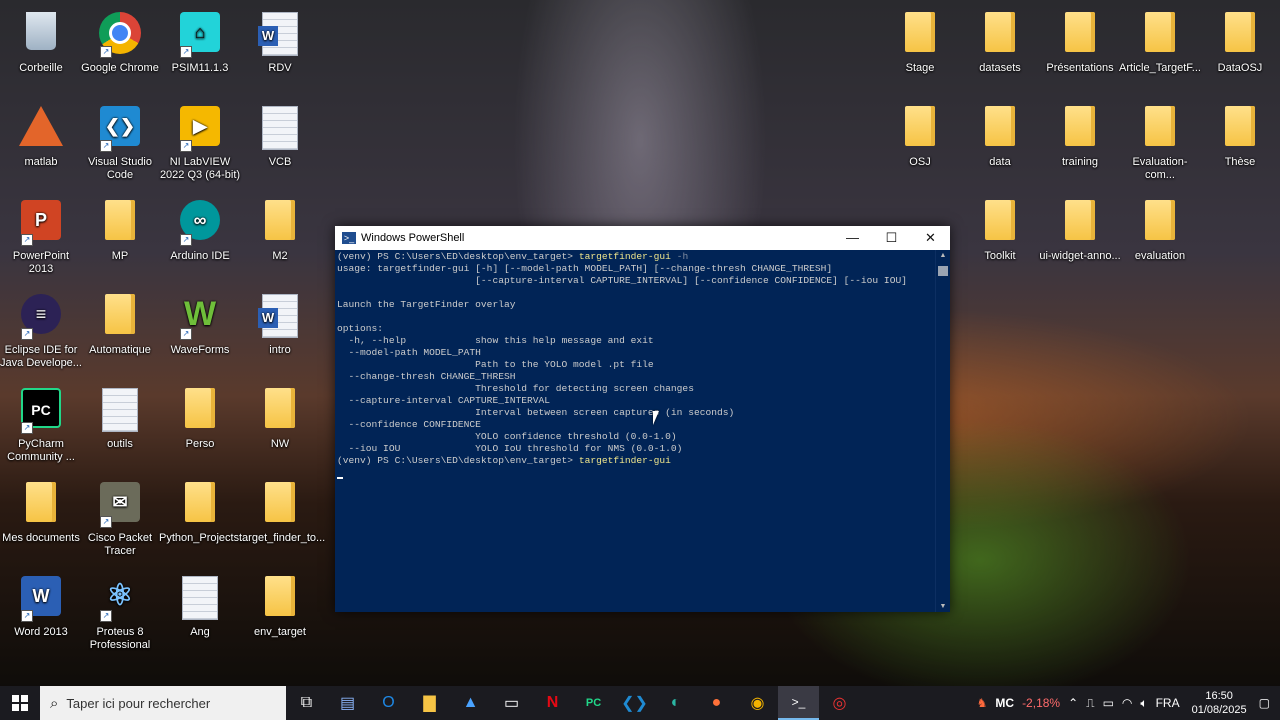  What do you see at coordinates (1239, 51) in the screenshot?
I see `desktop-folder-dataosj: DataOSJ` at bounding box center [1239, 51].